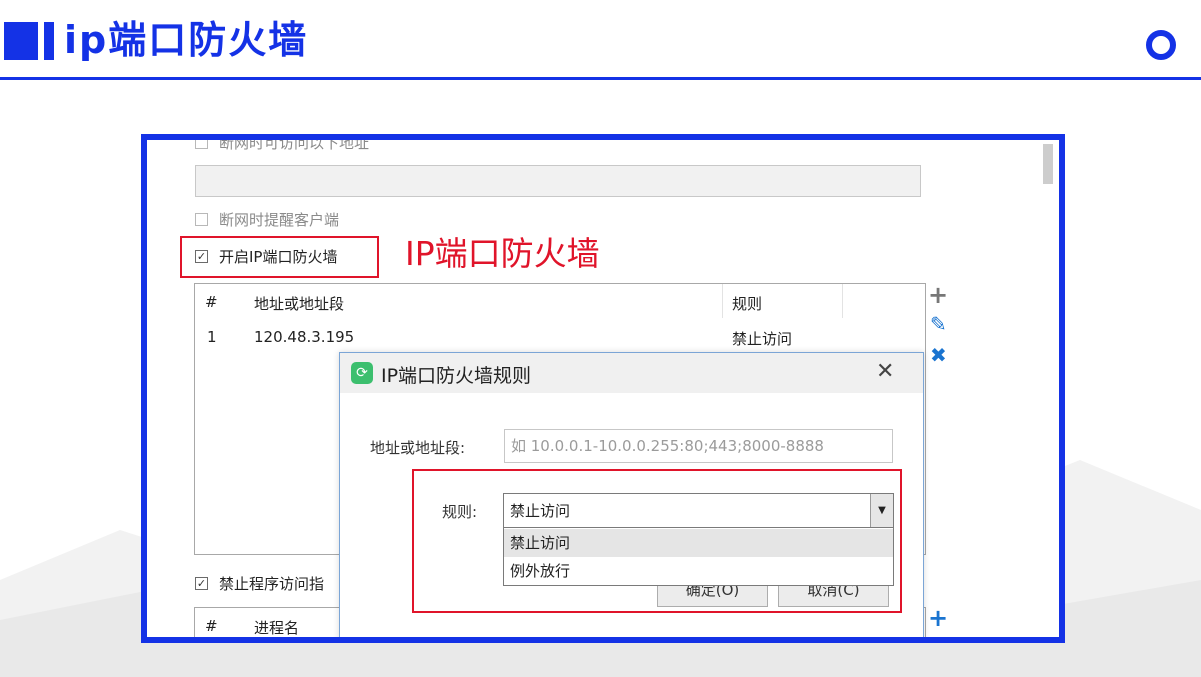 Image resolution: width=1201 pixels, height=677 pixels. I want to click on address-list-textbox, so click(558, 181).